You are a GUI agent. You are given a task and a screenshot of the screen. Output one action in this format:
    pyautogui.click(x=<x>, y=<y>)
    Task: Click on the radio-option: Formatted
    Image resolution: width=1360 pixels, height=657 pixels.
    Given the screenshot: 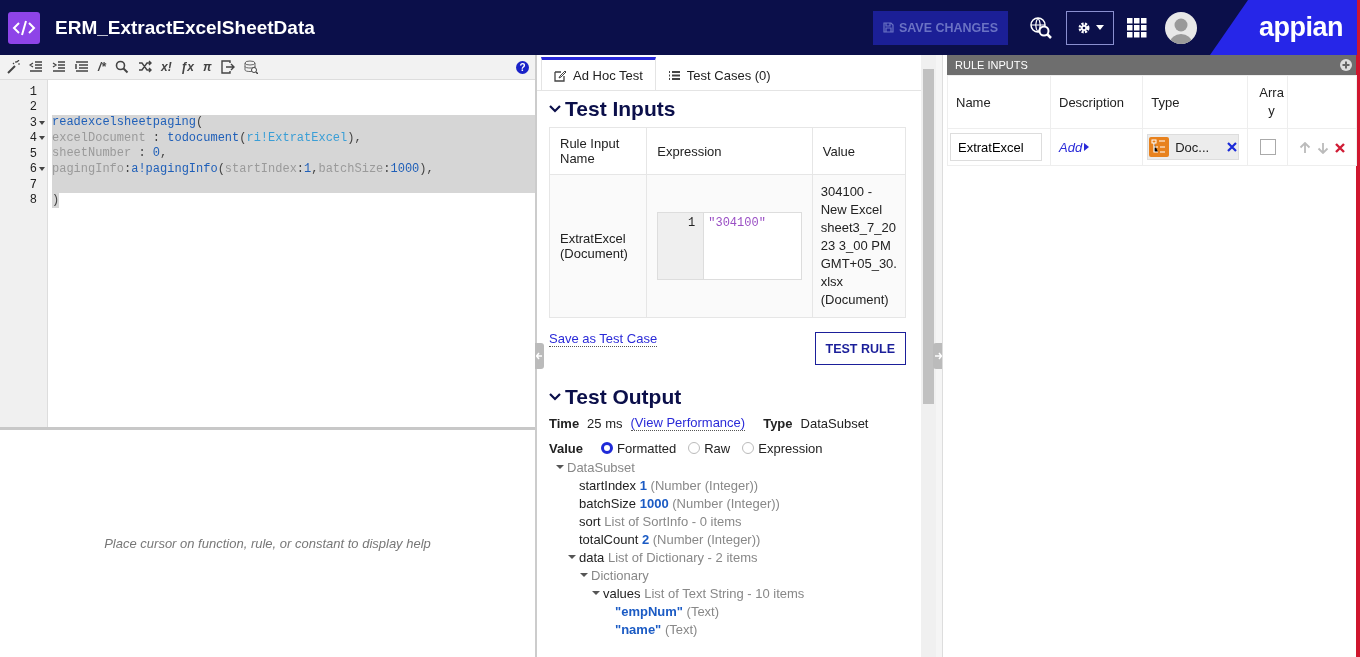 What is the action you would take?
    pyautogui.click(x=638, y=448)
    